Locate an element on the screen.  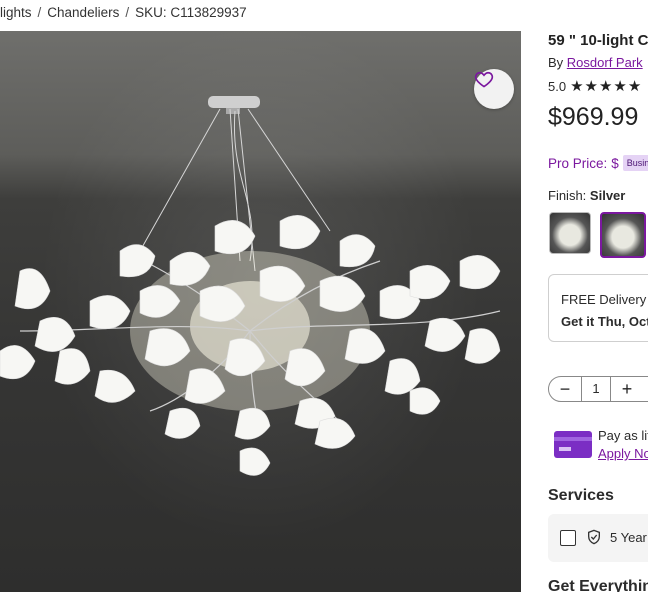
delivery-title: FREE Delivery is located at coordinates (604, 299).